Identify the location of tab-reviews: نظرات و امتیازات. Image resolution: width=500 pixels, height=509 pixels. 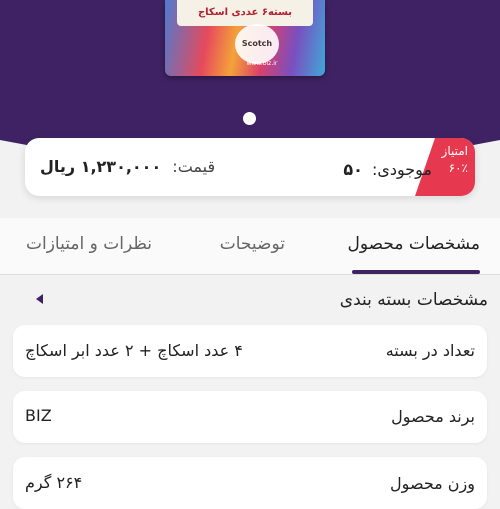
(89, 244).